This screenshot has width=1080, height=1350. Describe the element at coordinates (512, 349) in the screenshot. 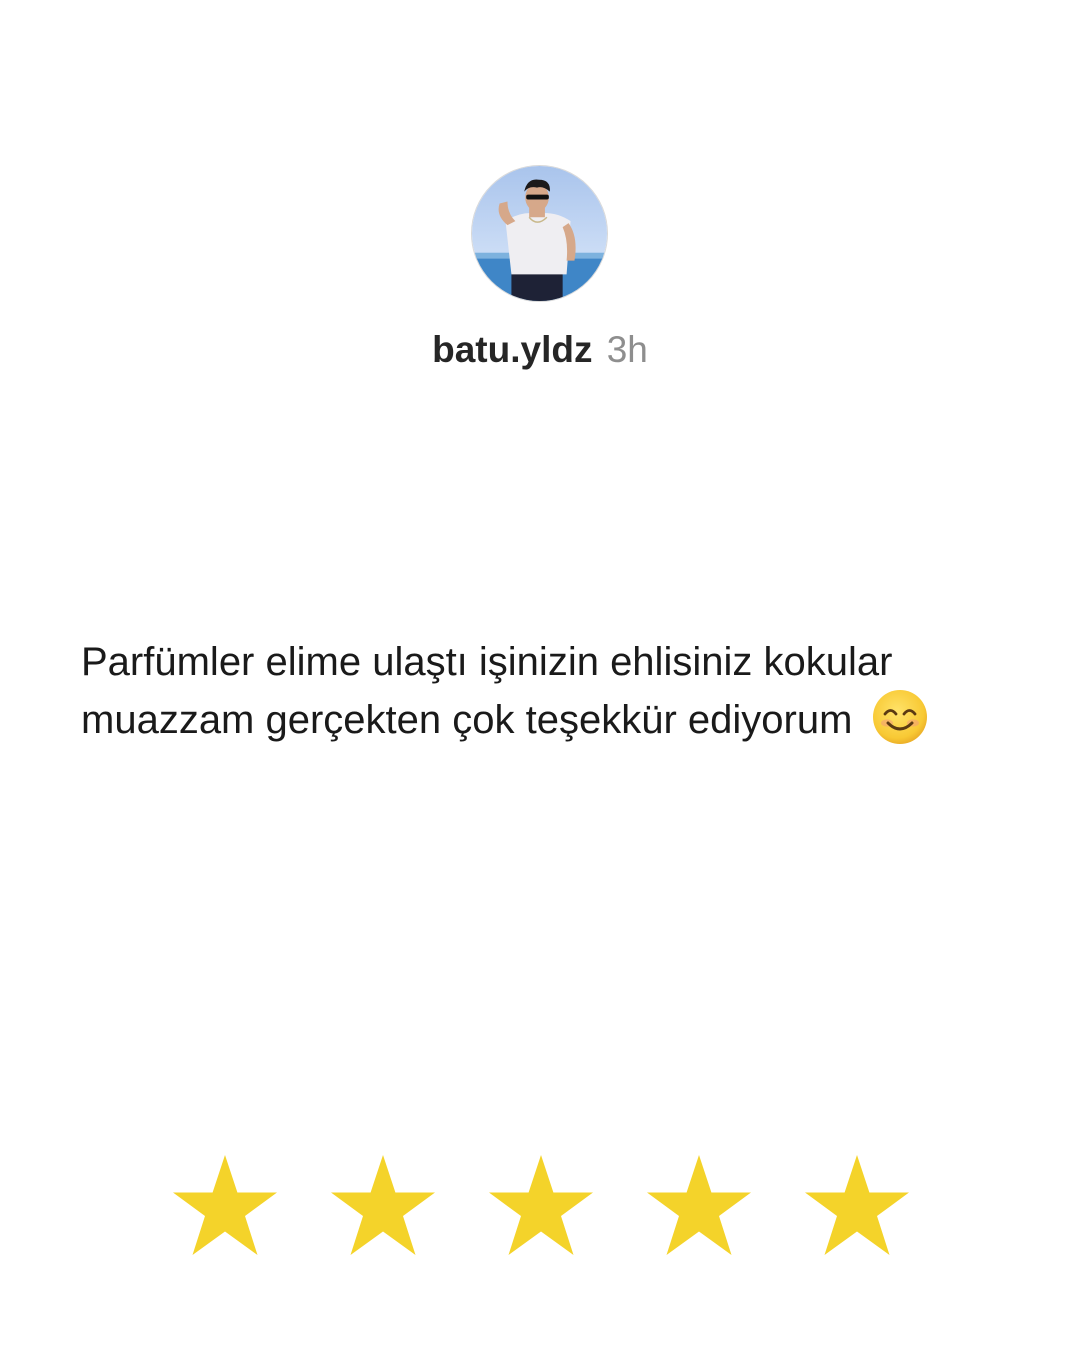

I see `username: batu.yldz` at that location.